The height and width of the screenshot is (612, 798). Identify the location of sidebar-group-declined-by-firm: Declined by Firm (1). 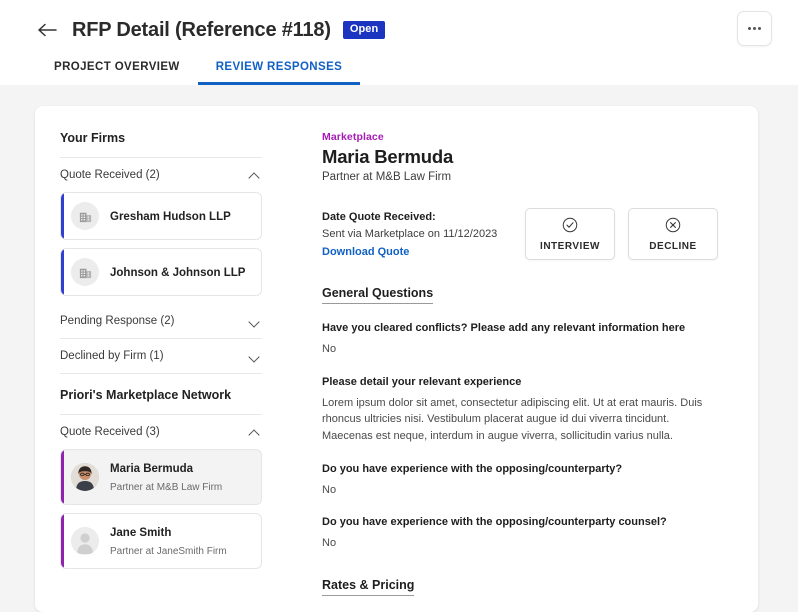
(161, 356).